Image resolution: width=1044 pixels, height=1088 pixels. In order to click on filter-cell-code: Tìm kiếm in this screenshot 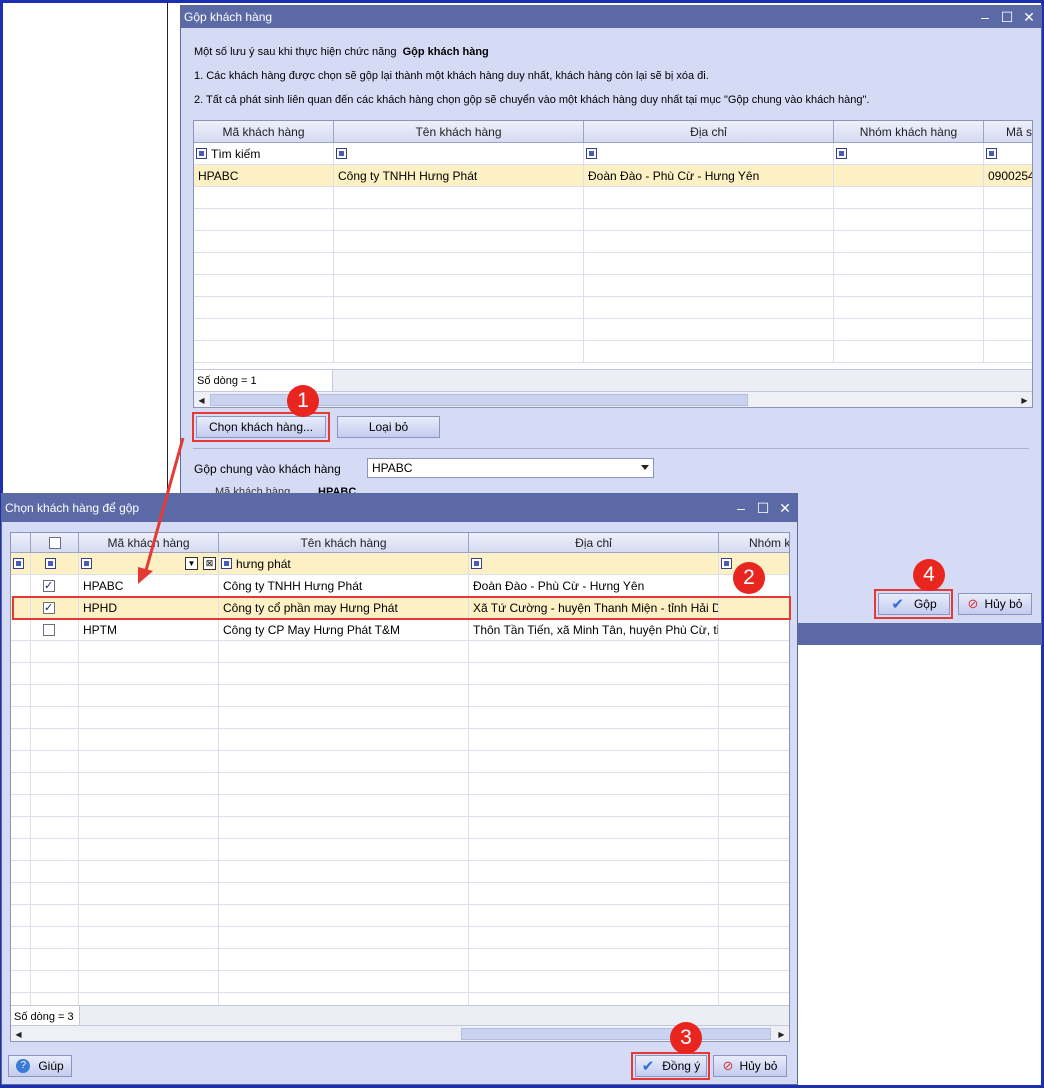, I will do `click(264, 153)`.